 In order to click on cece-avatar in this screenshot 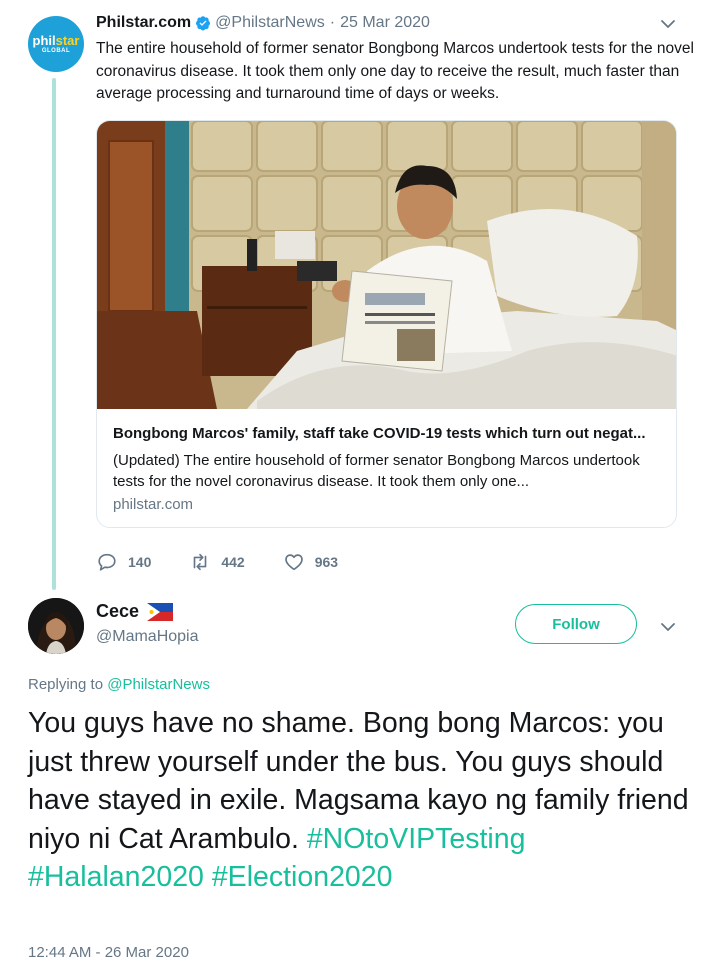, I will do `click(56, 626)`.